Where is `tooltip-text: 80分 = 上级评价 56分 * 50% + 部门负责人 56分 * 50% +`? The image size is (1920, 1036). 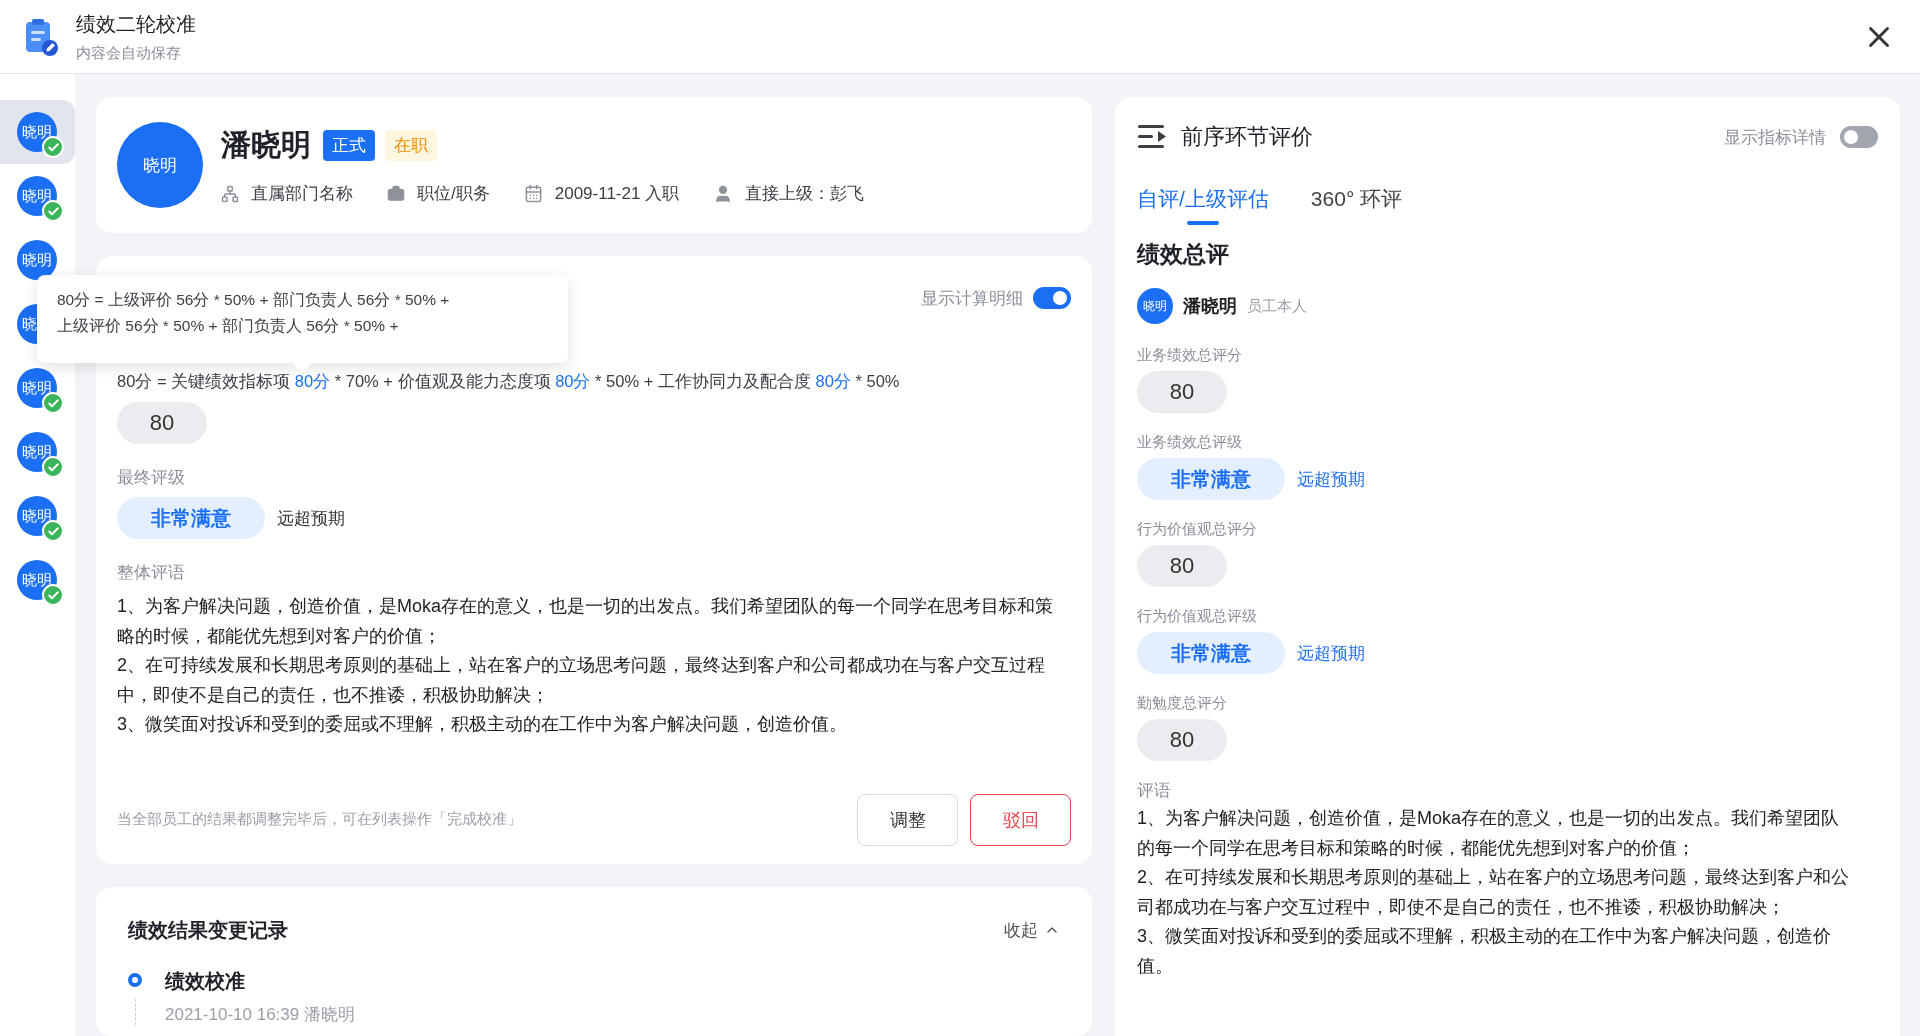 tooltip-text: 80分 = 上级评价 56分 * 50% + 部门负责人 56分 * 50% + is located at coordinates (254, 300).